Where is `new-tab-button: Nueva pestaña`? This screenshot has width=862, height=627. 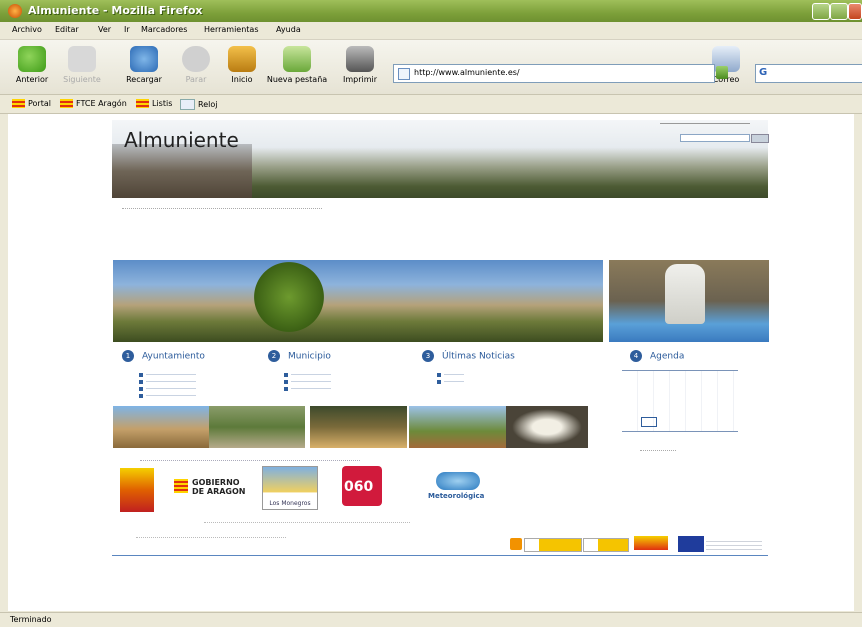 new-tab-button: Nueva pestaña is located at coordinates (297, 65).